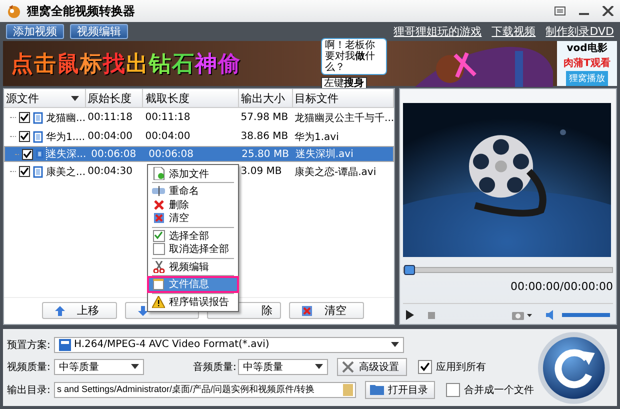  I want to click on table-cell: 57.98 MB, so click(264, 117).